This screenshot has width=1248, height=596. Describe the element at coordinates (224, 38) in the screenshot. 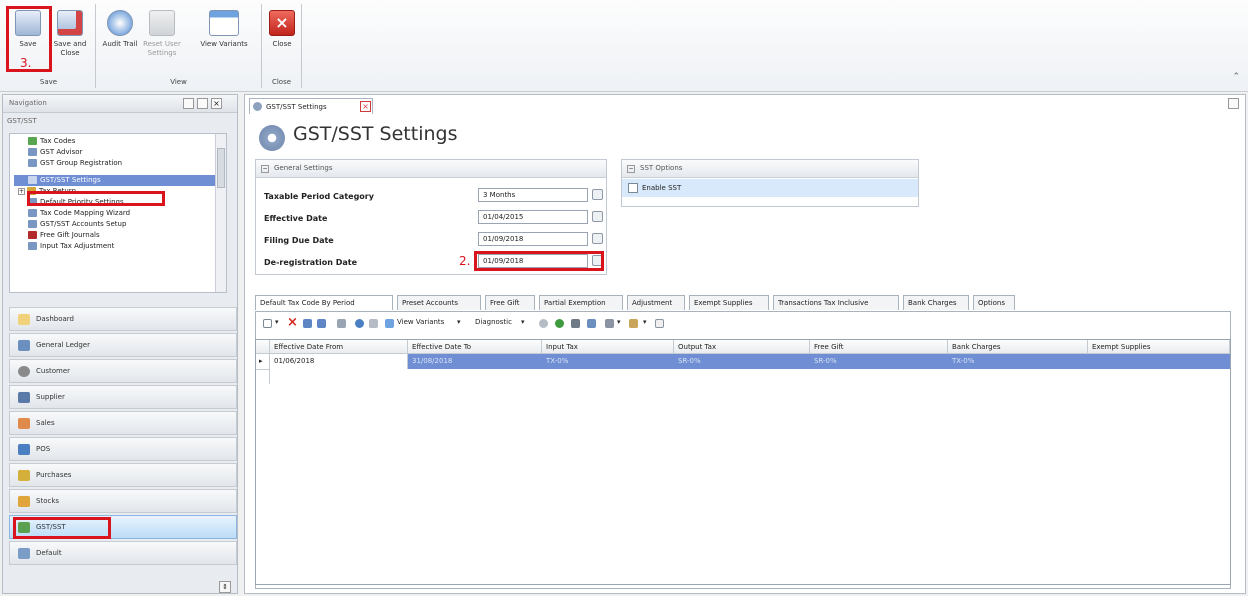

I see `view-variants-button: View Variants` at that location.